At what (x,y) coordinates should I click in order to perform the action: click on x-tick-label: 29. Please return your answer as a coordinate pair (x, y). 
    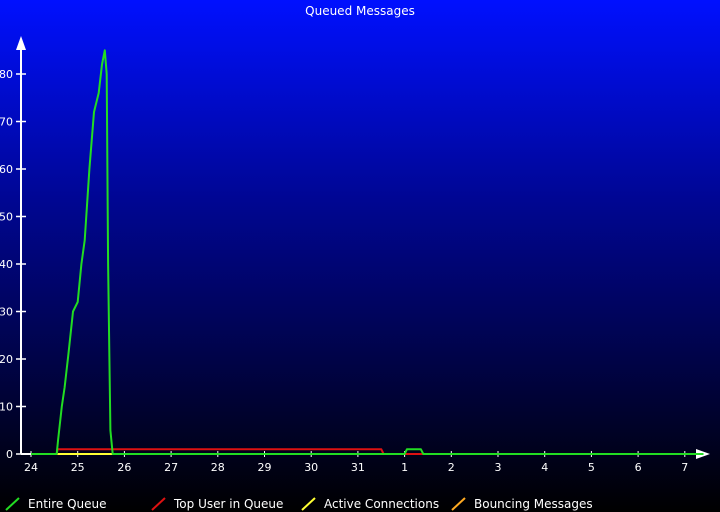
    Looking at the image, I should click on (265, 467).